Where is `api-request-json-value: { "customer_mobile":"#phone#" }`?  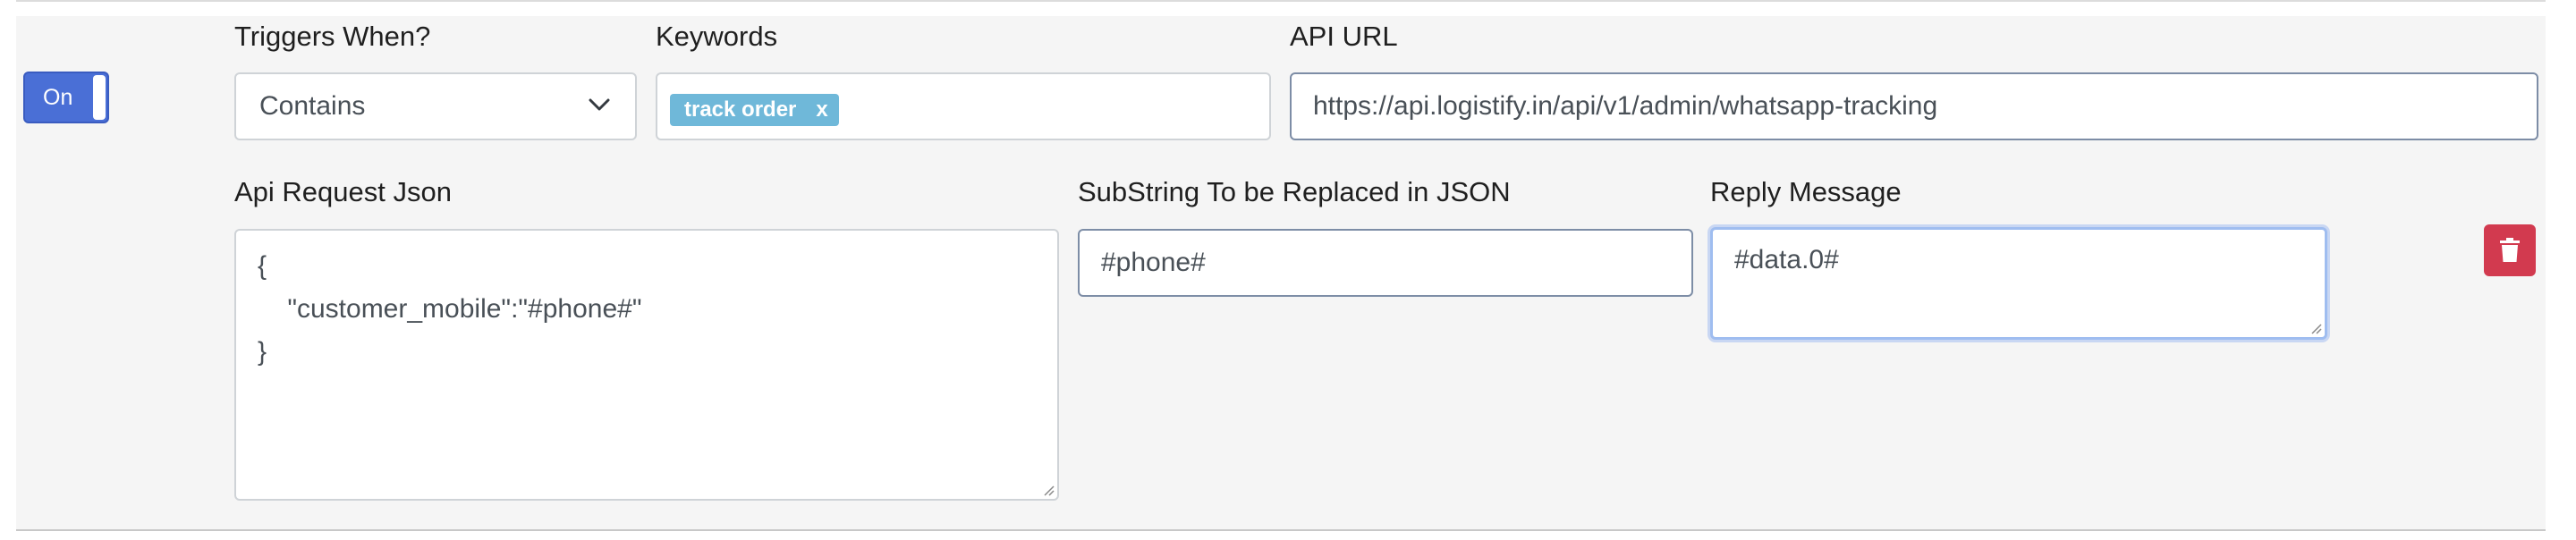 api-request-json-value: { "customer_mobile":"#phone#" } is located at coordinates (450, 309).